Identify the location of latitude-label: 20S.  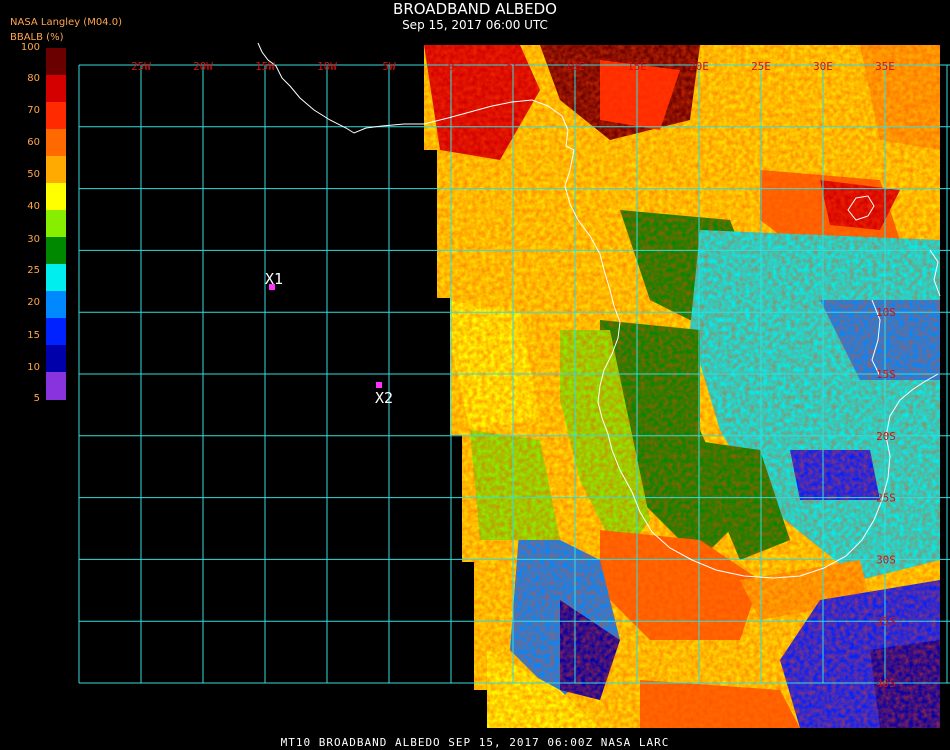
(886, 436).